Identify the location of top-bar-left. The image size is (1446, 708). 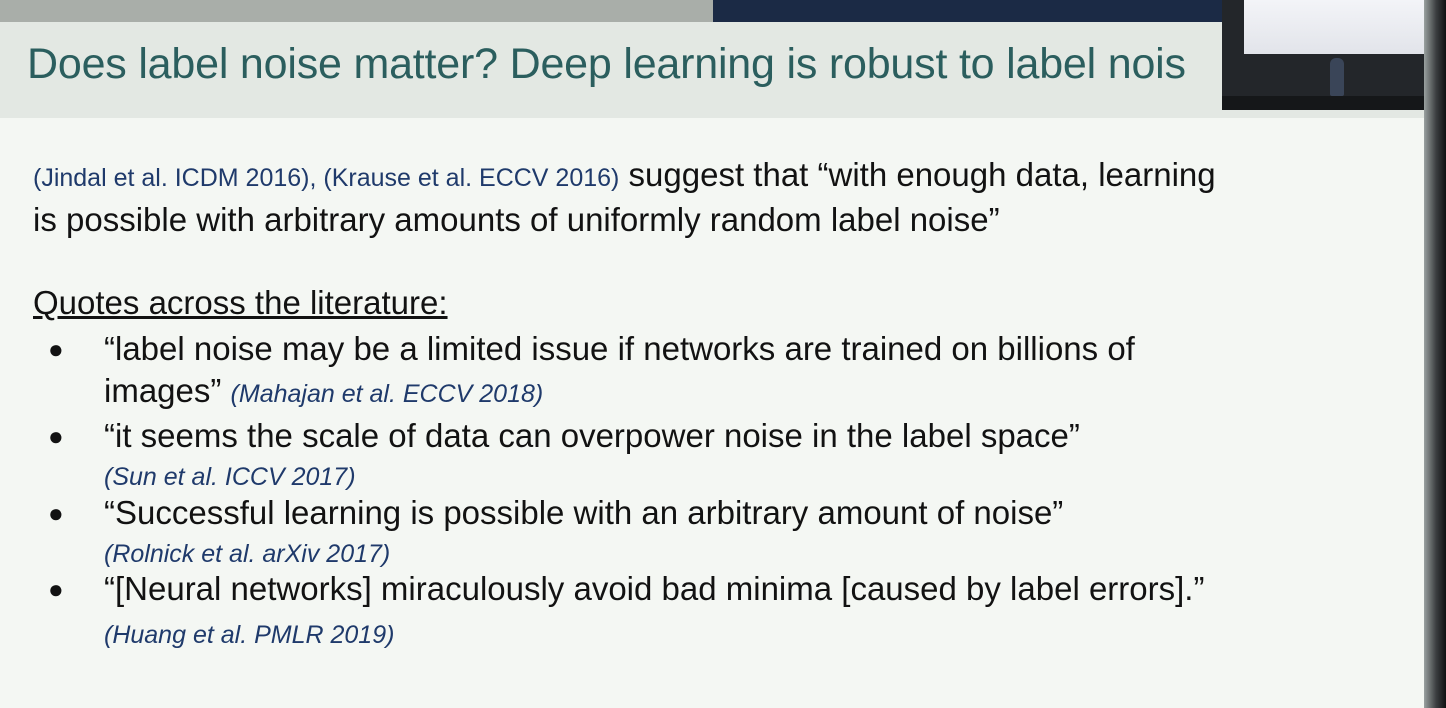
(356, 11).